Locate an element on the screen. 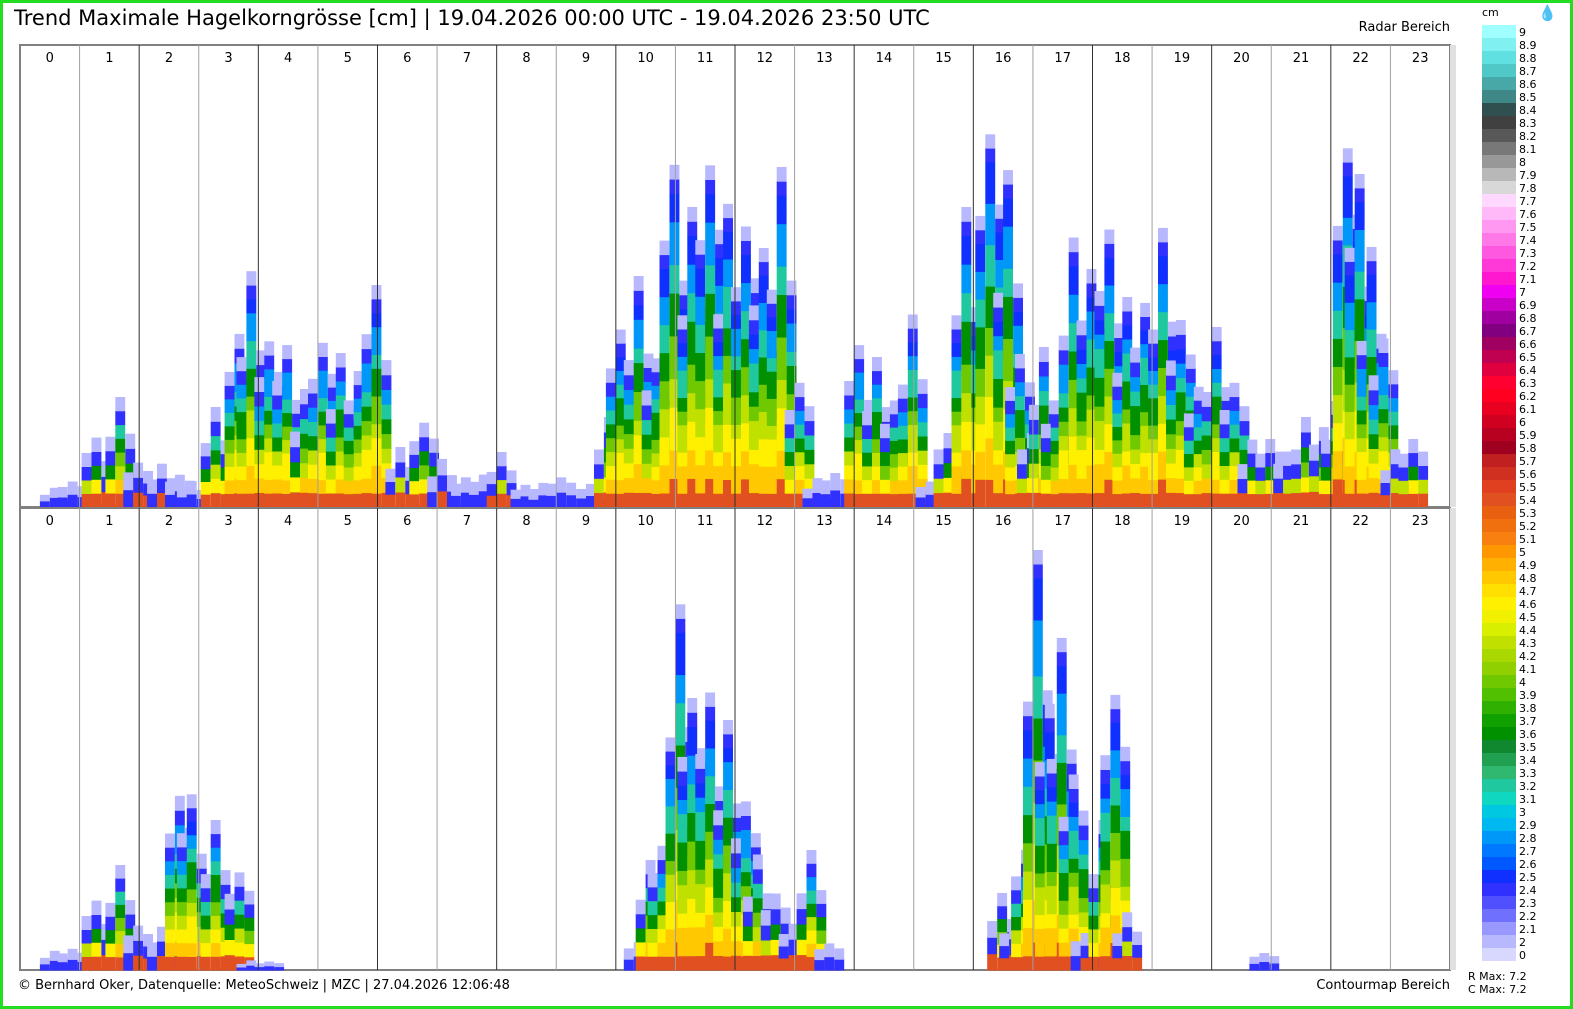  r-max-label: R Max: 7.2 is located at coordinates (1497, 976).